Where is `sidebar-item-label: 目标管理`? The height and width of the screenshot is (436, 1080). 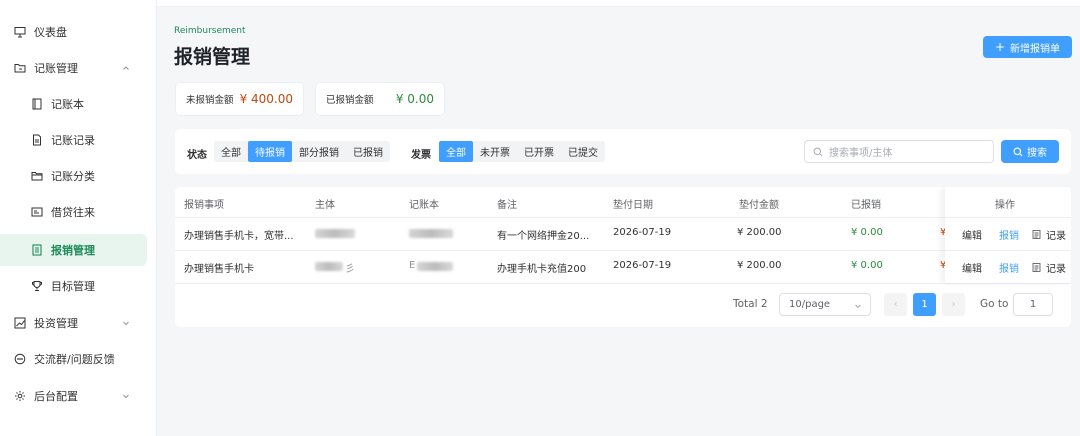
sidebar-item-label: 目标管理 is located at coordinates (73, 286).